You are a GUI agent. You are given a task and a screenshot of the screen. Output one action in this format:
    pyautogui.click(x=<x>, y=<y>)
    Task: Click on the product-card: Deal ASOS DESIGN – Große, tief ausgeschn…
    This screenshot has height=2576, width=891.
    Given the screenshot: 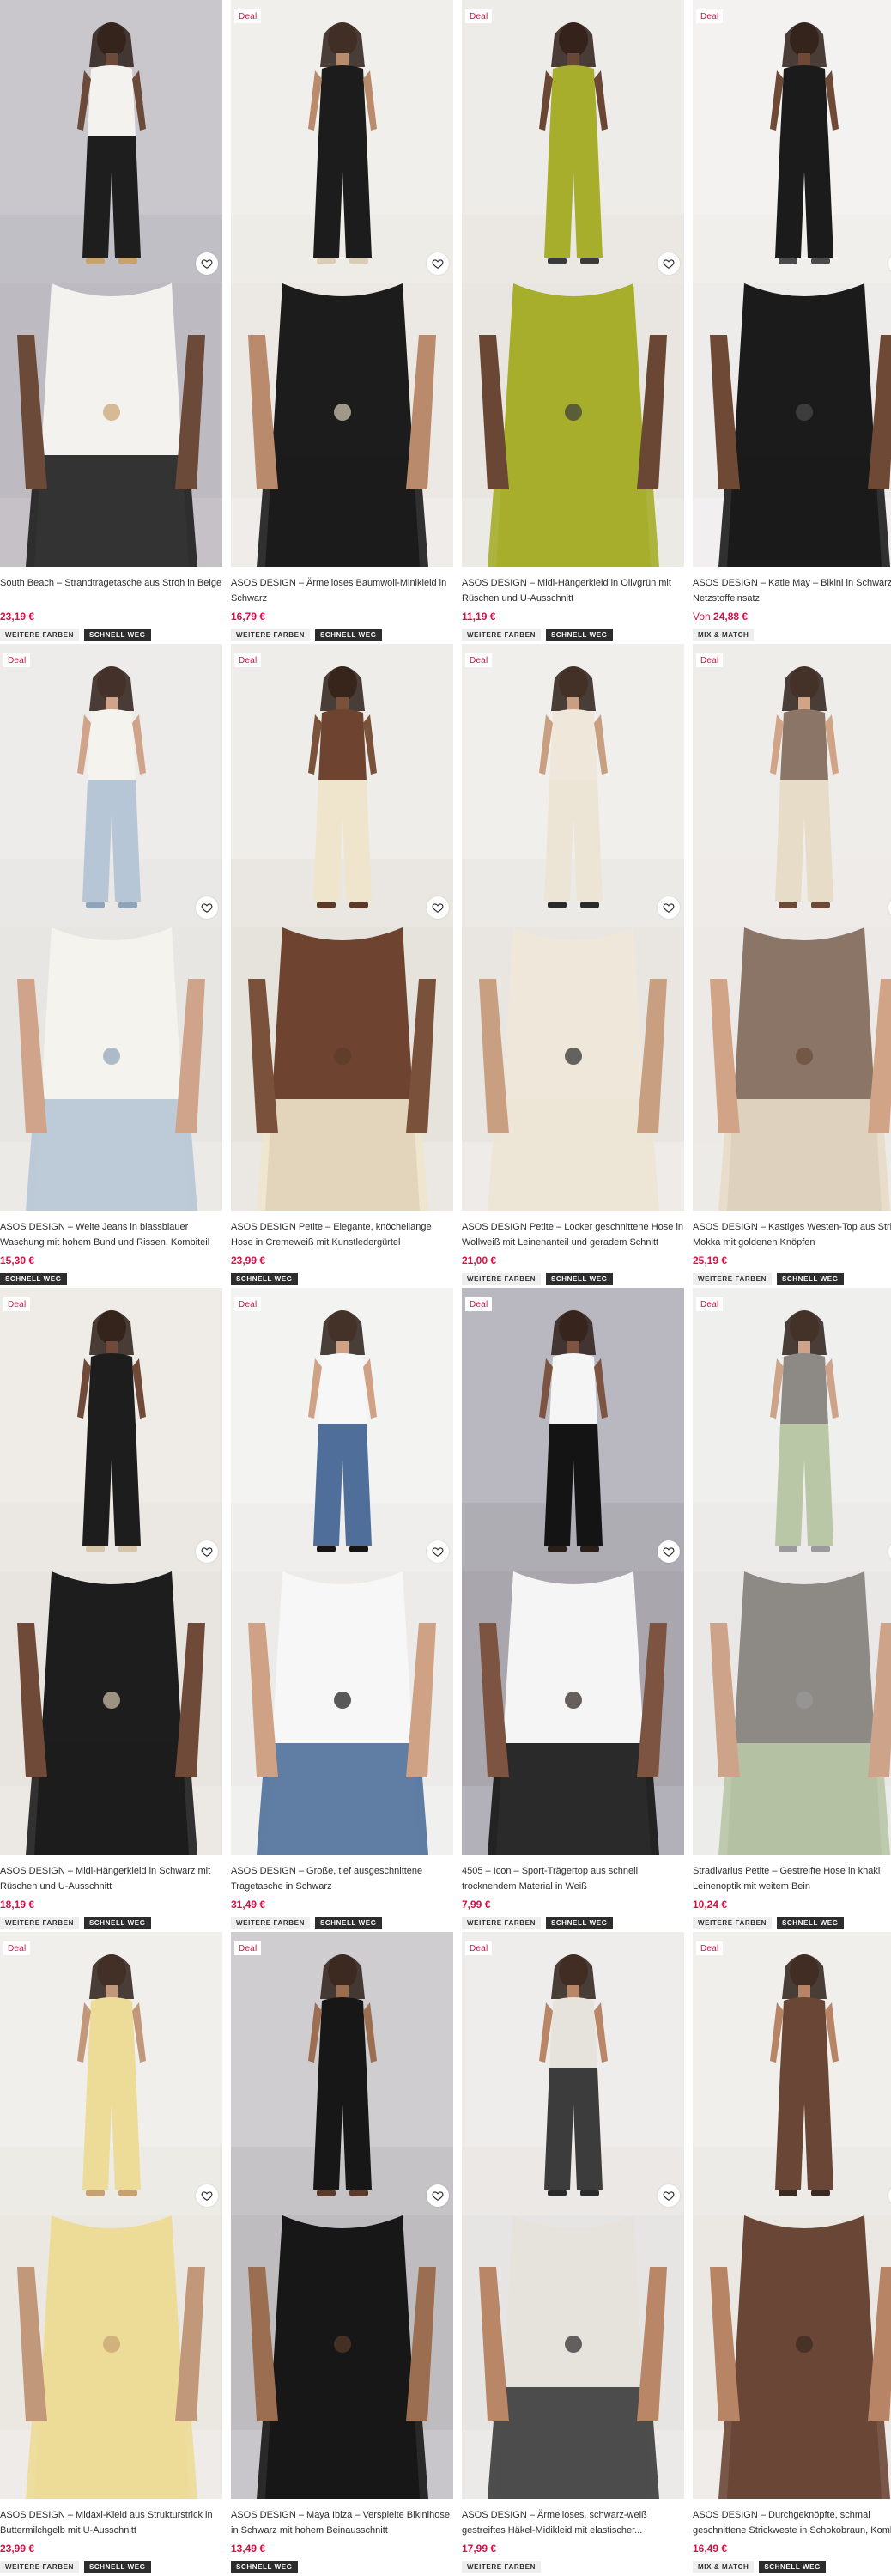 What is the action you would take?
    pyautogui.click(x=342, y=1610)
    